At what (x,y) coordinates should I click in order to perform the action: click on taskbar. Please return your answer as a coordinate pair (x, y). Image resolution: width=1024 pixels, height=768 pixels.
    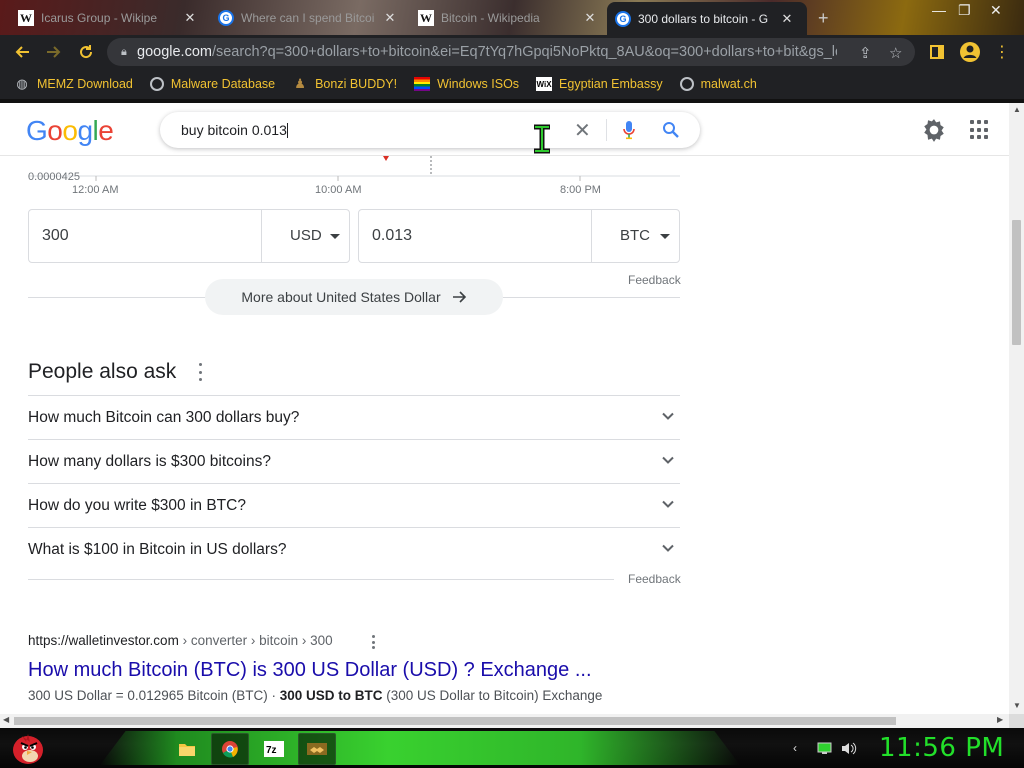
    Looking at the image, I should click on (512, 748).